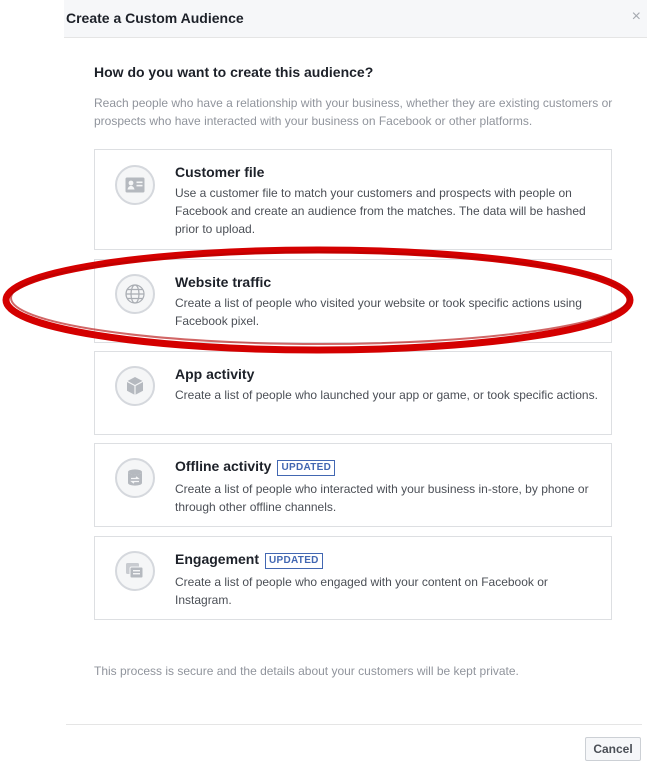 Image resolution: width=647 pixels, height=773 pixels. What do you see at coordinates (613, 749) in the screenshot?
I see `cancel-button: Cancel` at bounding box center [613, 749].